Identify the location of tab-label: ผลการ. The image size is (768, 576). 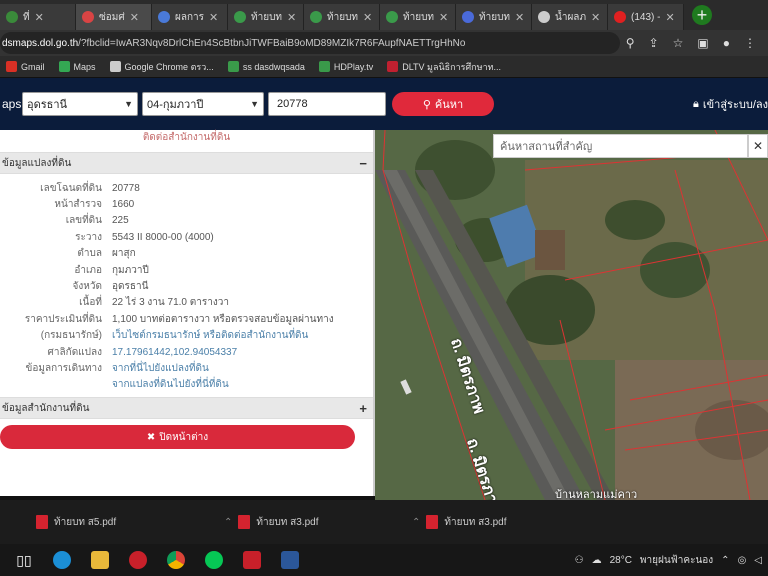
(190, 17).